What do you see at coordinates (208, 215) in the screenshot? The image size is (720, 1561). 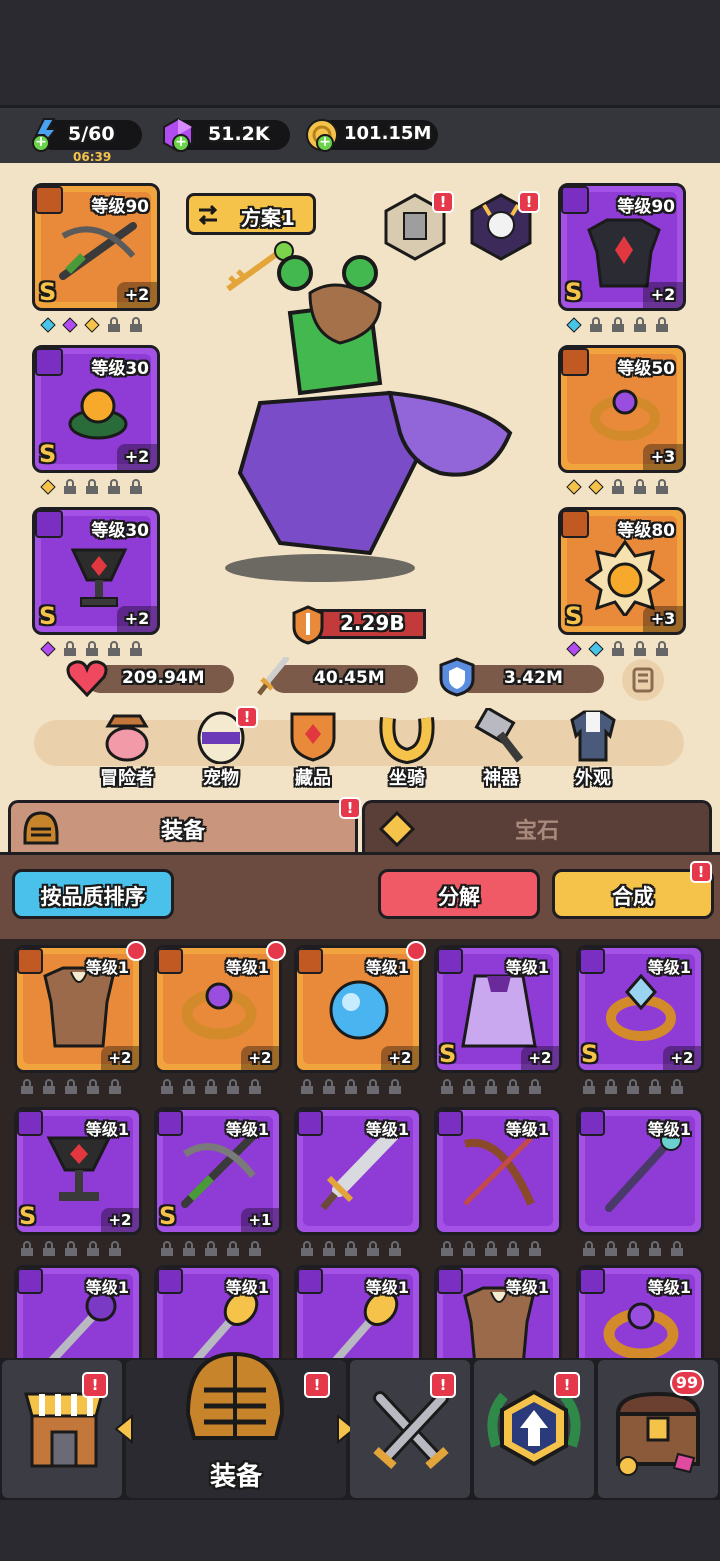 I see `swap-icon` at bounding box center [208, 215].